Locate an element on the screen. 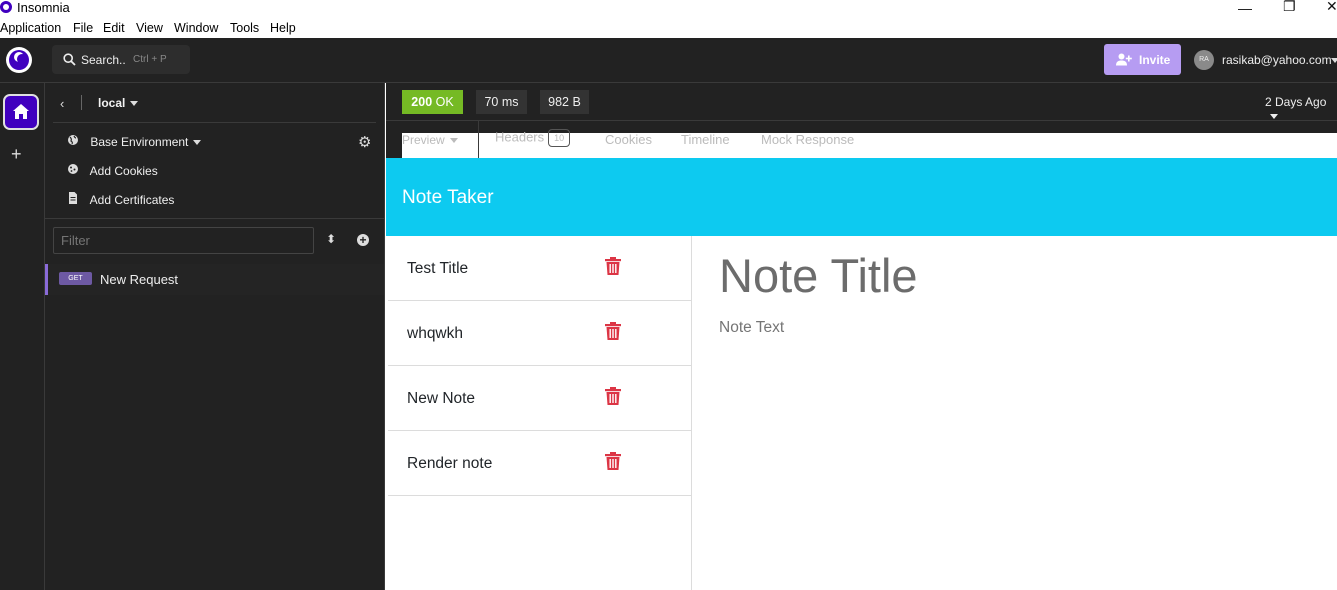 This screenshot has width=1337, height=590. tab-headers-label: Headers is located at coordinates (520, 137).